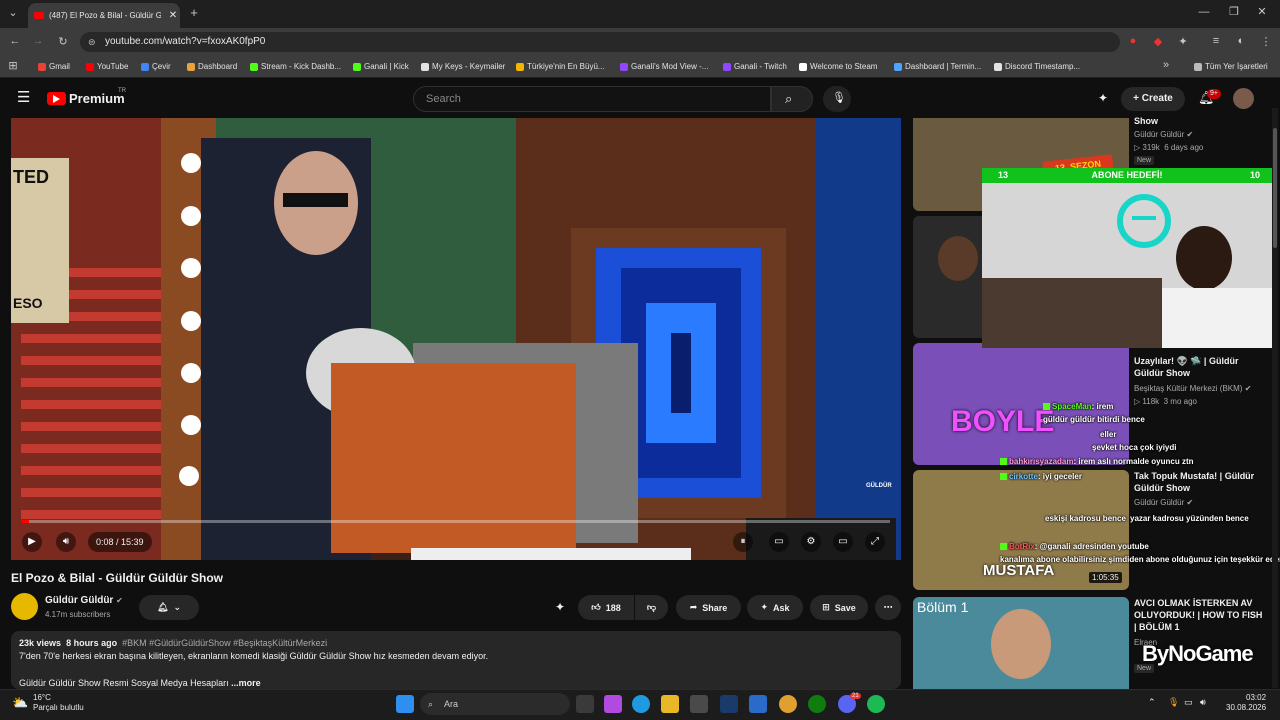 The height and width of the screenshot is (720, 1280). What do you see at coordinates (788, 704) in the screenshot?
I see `chrome-icon` at bounding box center [788, 704].